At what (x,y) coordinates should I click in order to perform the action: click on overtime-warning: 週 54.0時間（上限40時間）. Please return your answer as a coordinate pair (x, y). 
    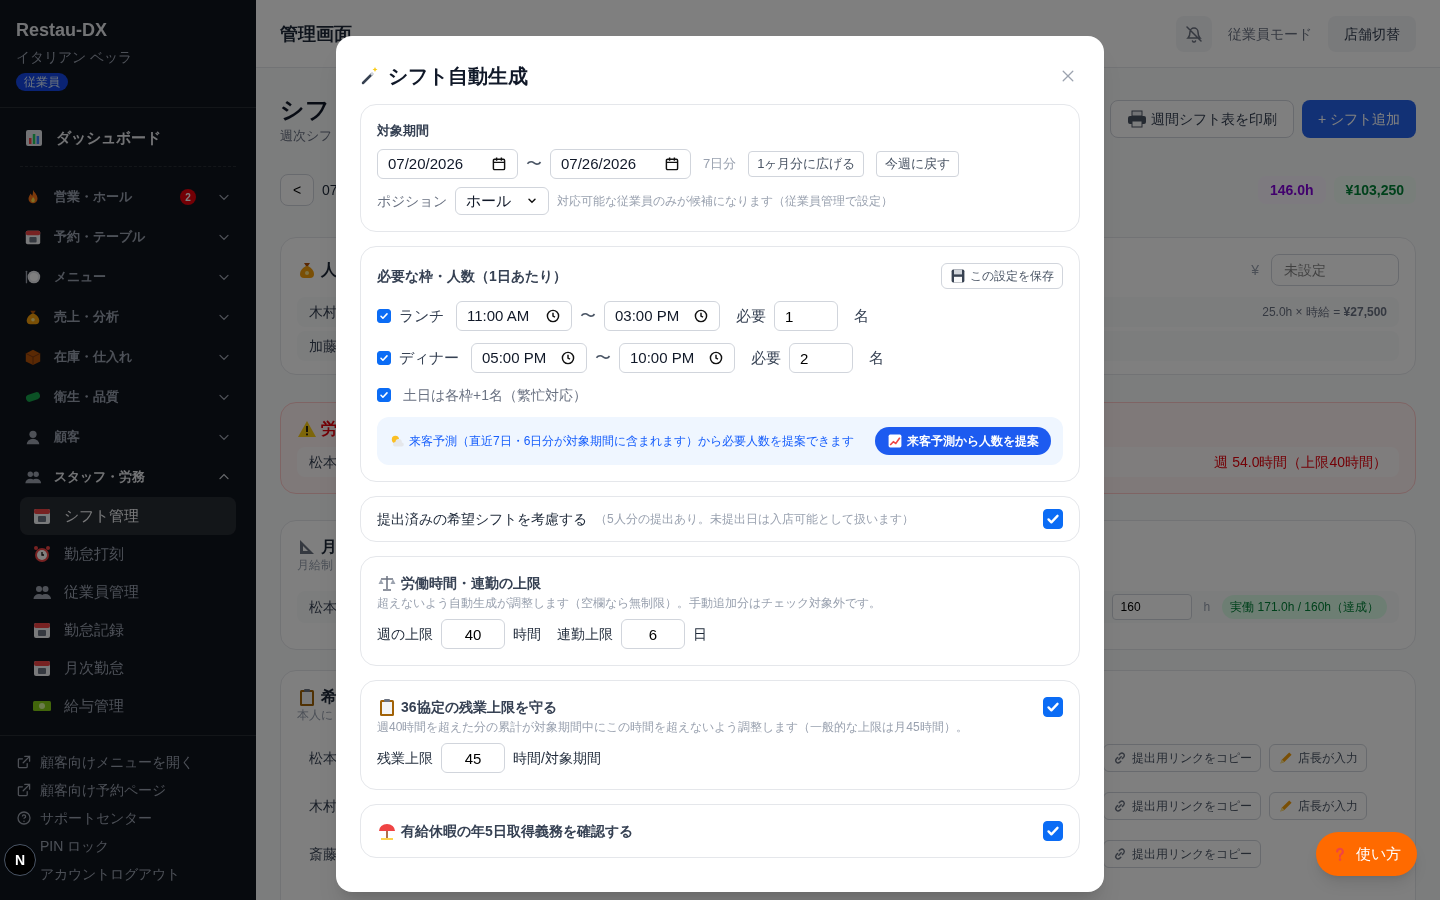
    Looking at the image, I should click on (1300, 462).